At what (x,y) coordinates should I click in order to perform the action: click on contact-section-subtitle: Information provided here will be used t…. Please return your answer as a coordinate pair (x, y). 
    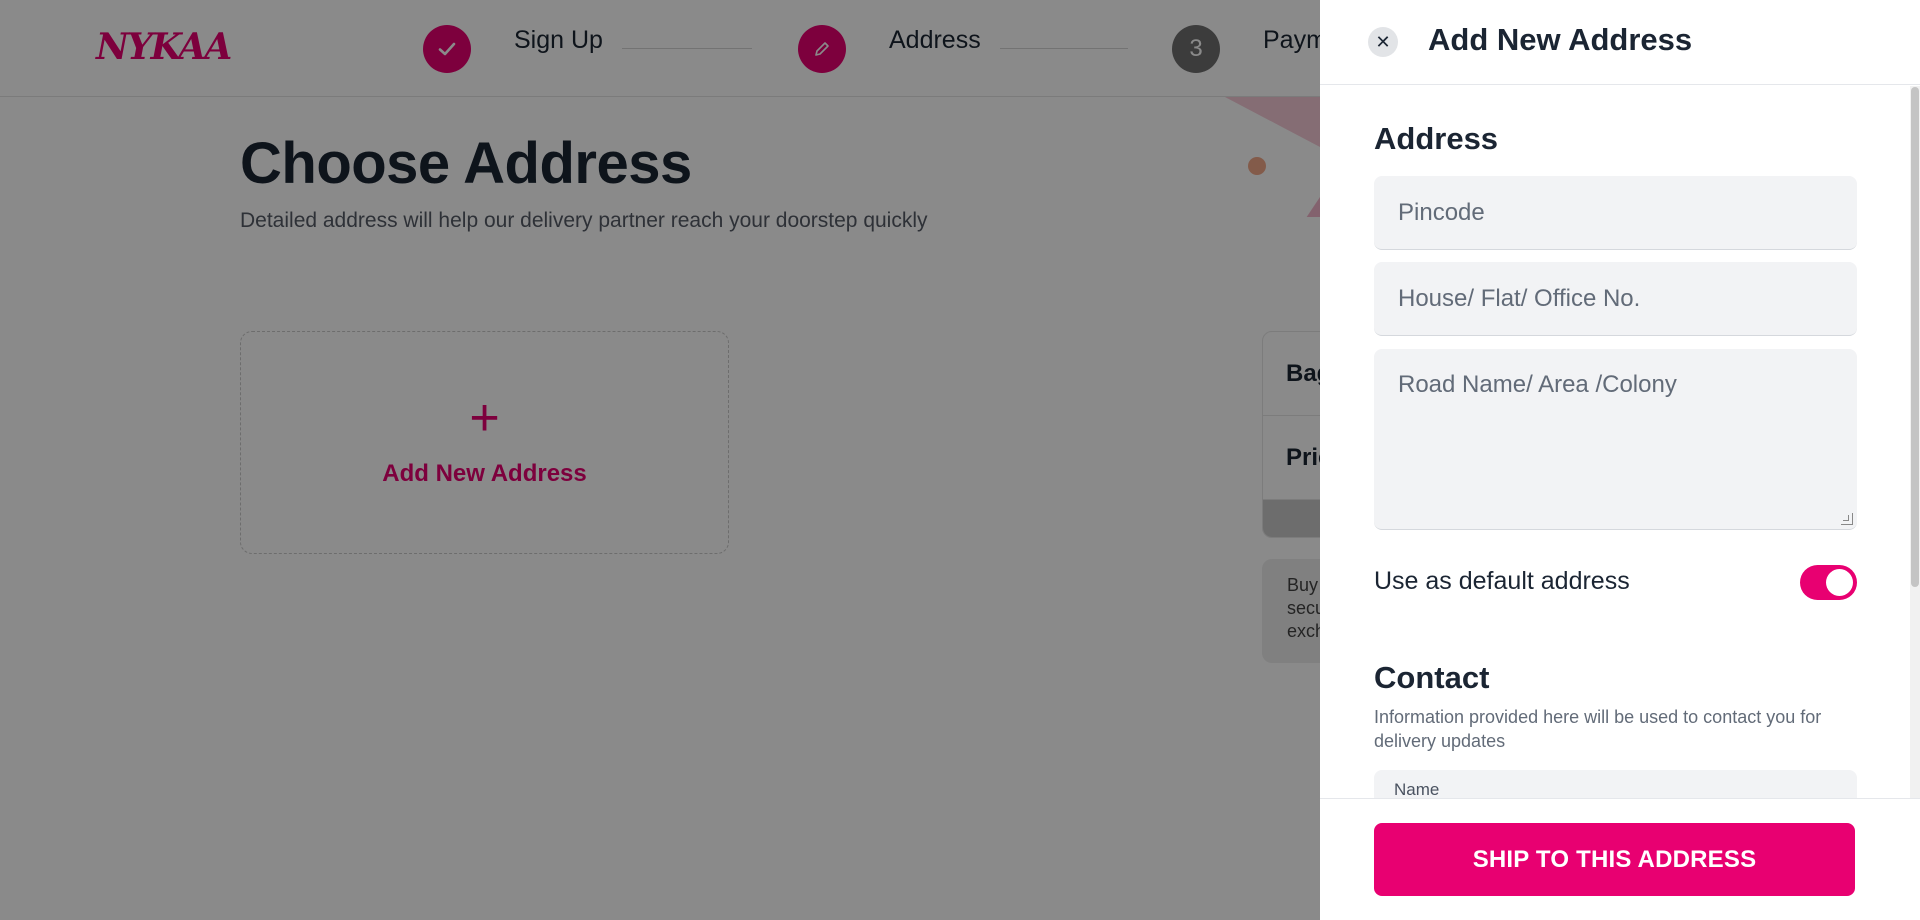
    Looking at the image, I should click on (1598, 729).